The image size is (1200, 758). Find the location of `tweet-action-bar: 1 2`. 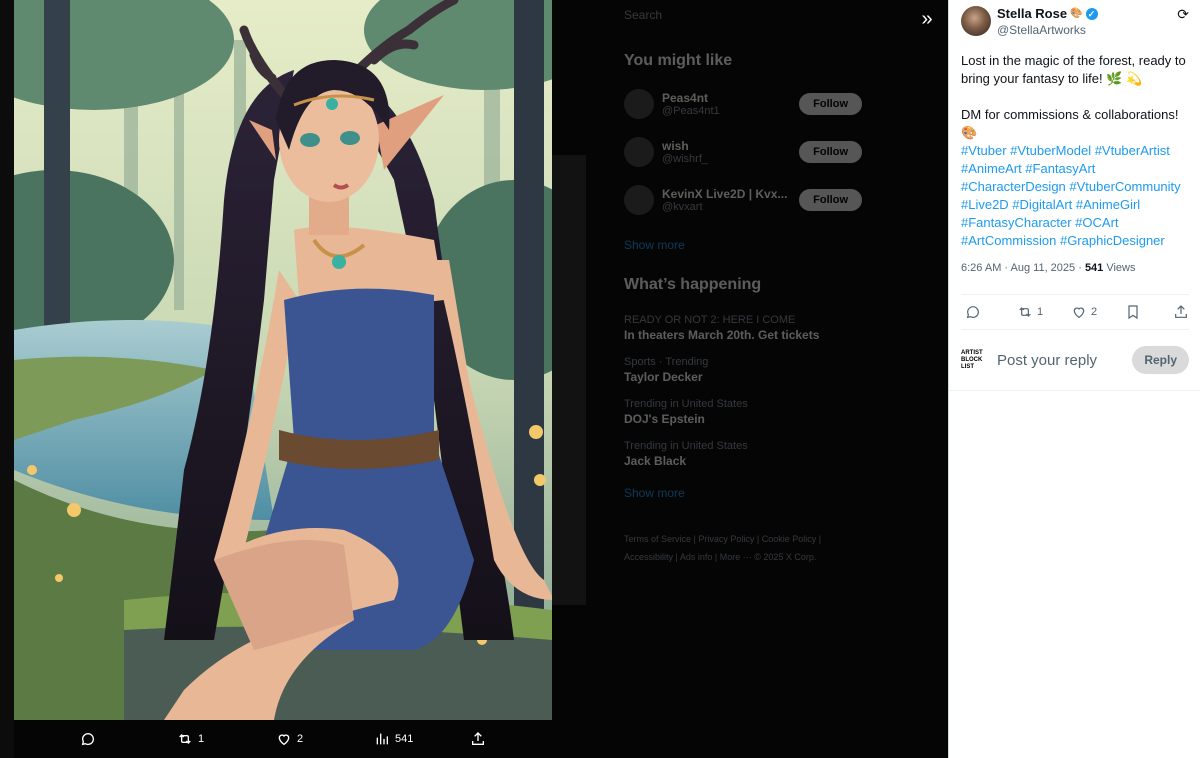

tweet-action-bar: 1 2 is located at coordinates (1075, 312).